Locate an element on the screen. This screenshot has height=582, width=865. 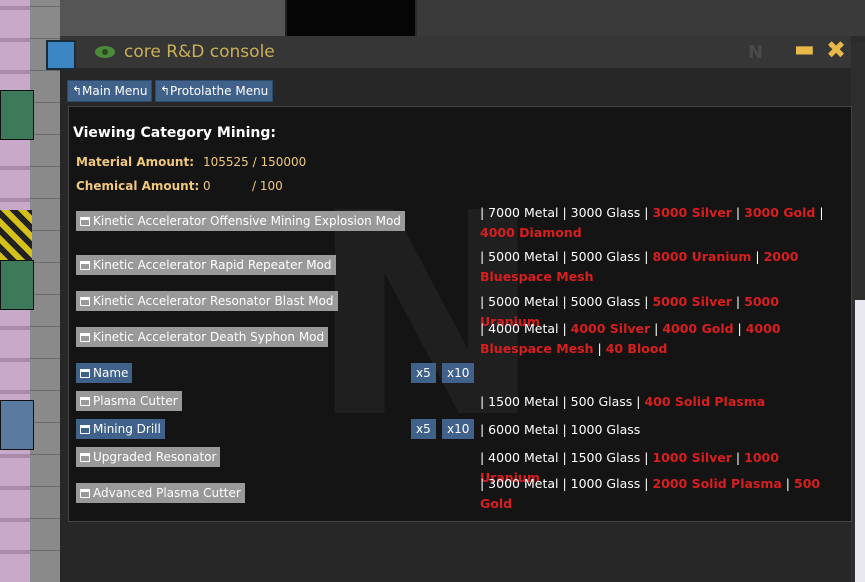
insufficient-material: 1000 Silver is located at coordinates (692, 457).